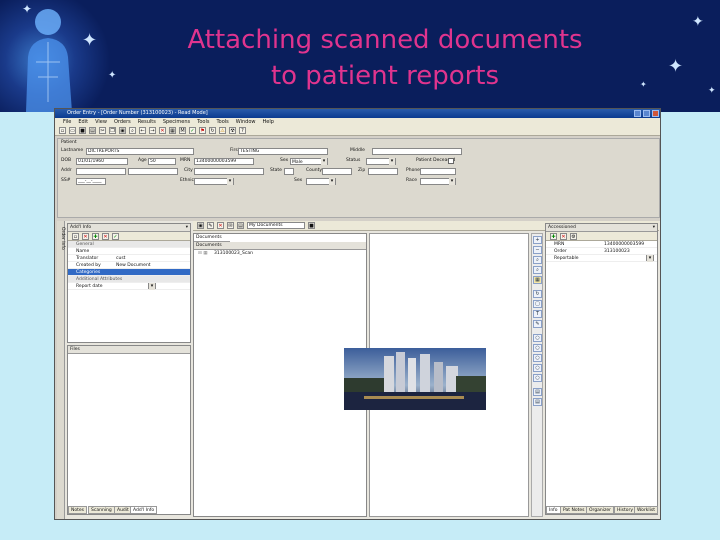 Image resolution: width=720 pixels, height=540 pixels. What do you see at coordinates (637, 113) in the screenshot?
I see `minimize-button` at bounding box center [637, 113].